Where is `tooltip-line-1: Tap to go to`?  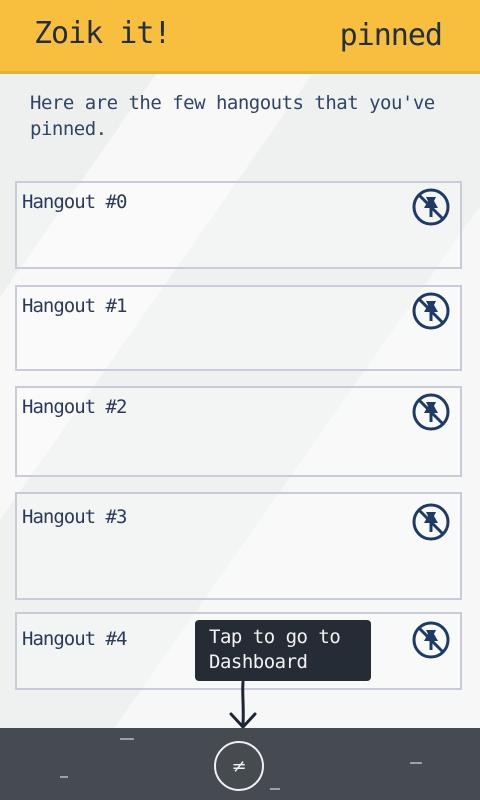
tooltip-line-1: Tap to go to is located at coordinates (275, 637).